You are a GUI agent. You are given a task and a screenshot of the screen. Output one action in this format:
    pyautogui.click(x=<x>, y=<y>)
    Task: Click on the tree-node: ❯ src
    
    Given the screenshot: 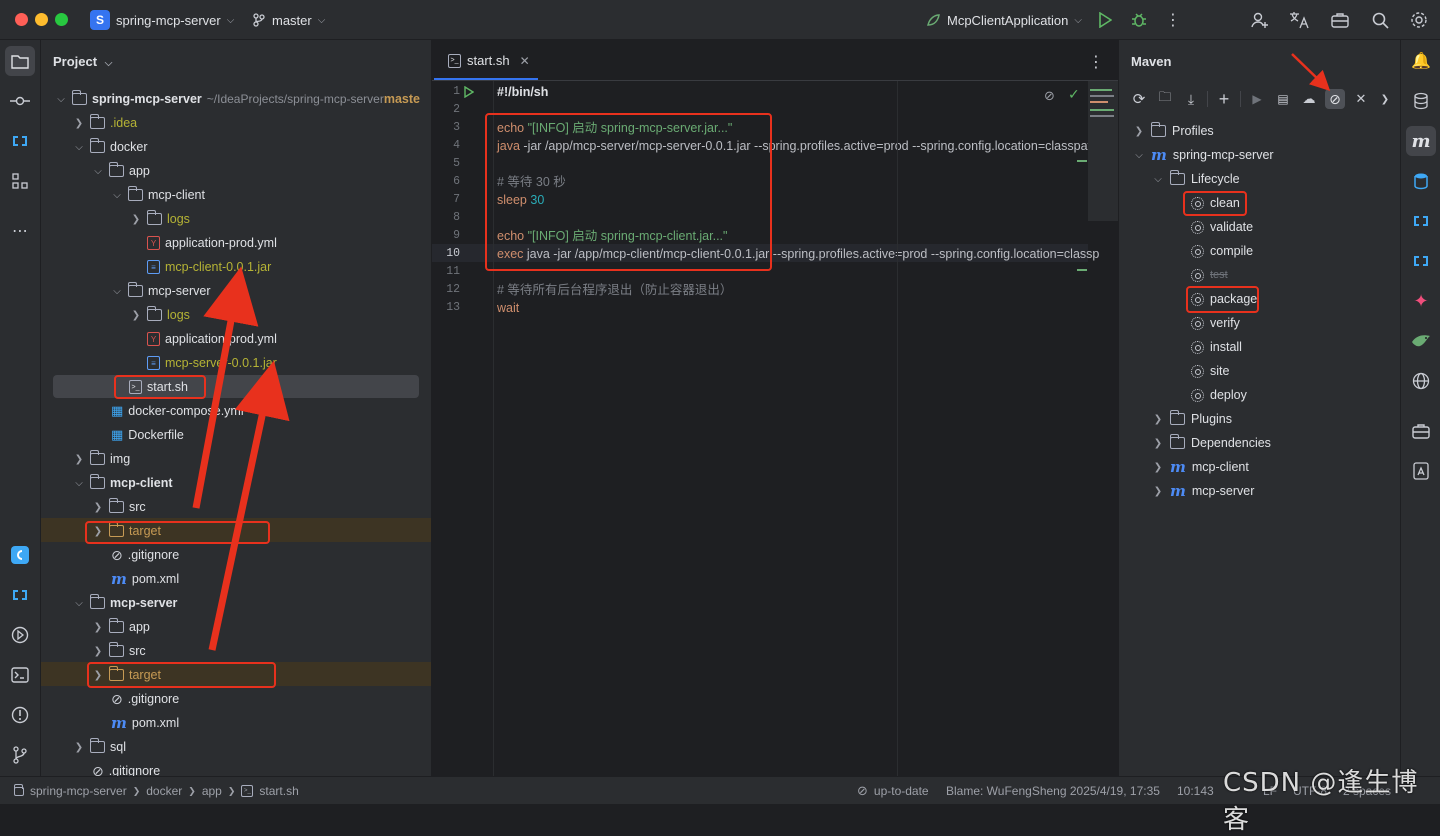 What is the action you would take?
    pyautogui.click(x=119, y=651)
    